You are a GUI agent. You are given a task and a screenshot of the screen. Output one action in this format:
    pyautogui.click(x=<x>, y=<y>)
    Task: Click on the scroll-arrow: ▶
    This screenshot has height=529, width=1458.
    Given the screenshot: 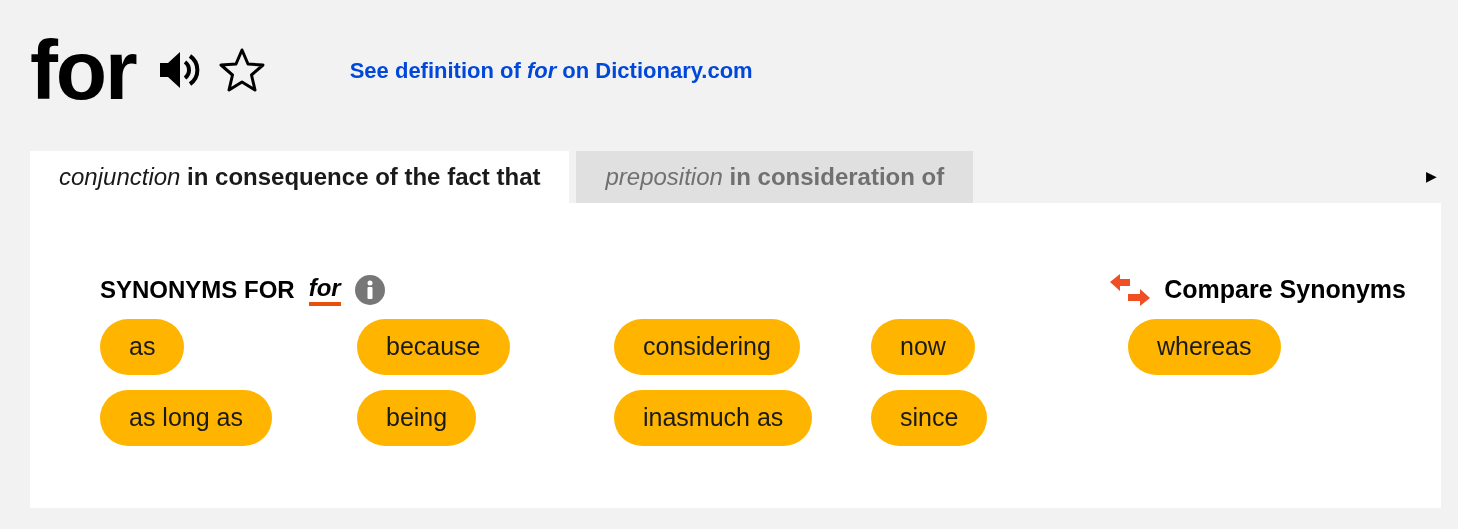 What is the action you would take?
    pyautogui.click(x=1431, y=176)
    